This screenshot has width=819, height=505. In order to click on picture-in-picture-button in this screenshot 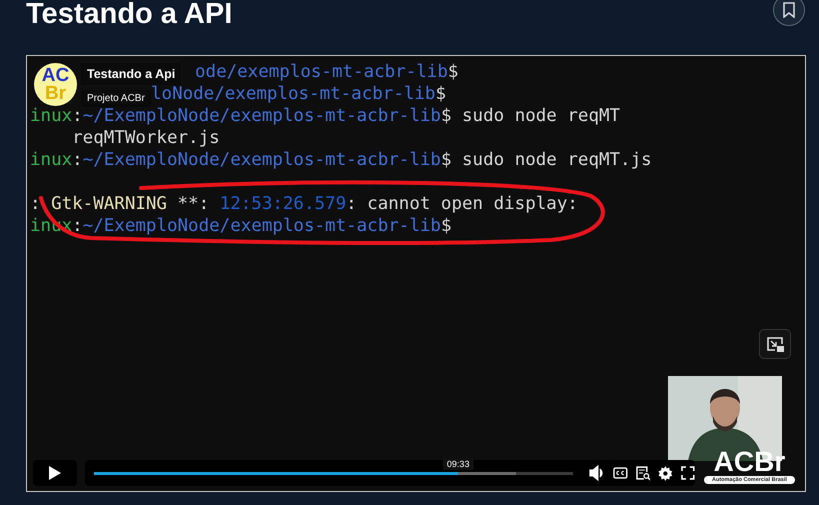, I will do `click(775, 344)`.